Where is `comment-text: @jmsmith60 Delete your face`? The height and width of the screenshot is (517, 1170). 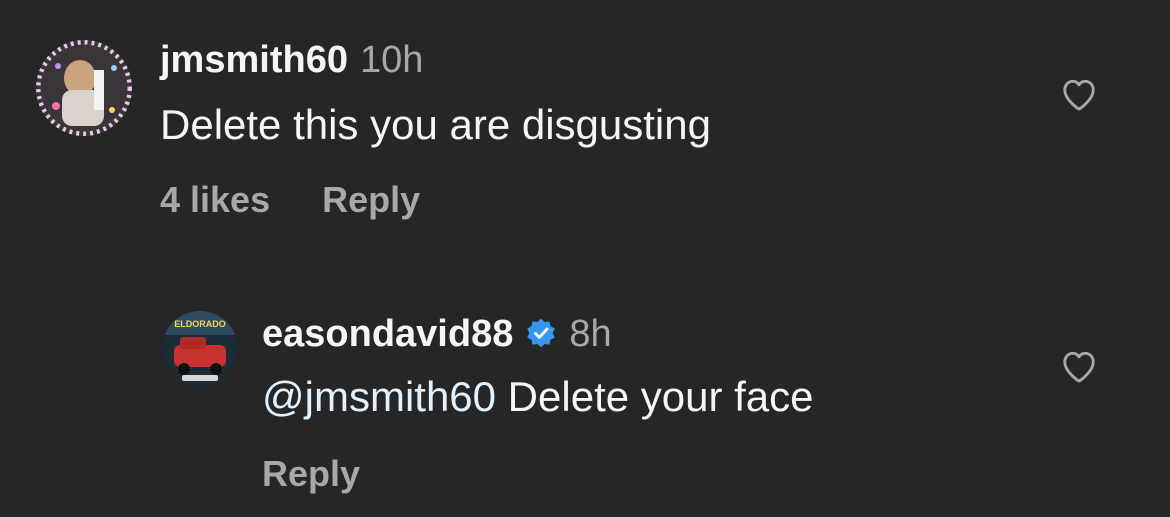
comment-text: @jmsmith60 Delete your face is located at coordinates (538, 397).